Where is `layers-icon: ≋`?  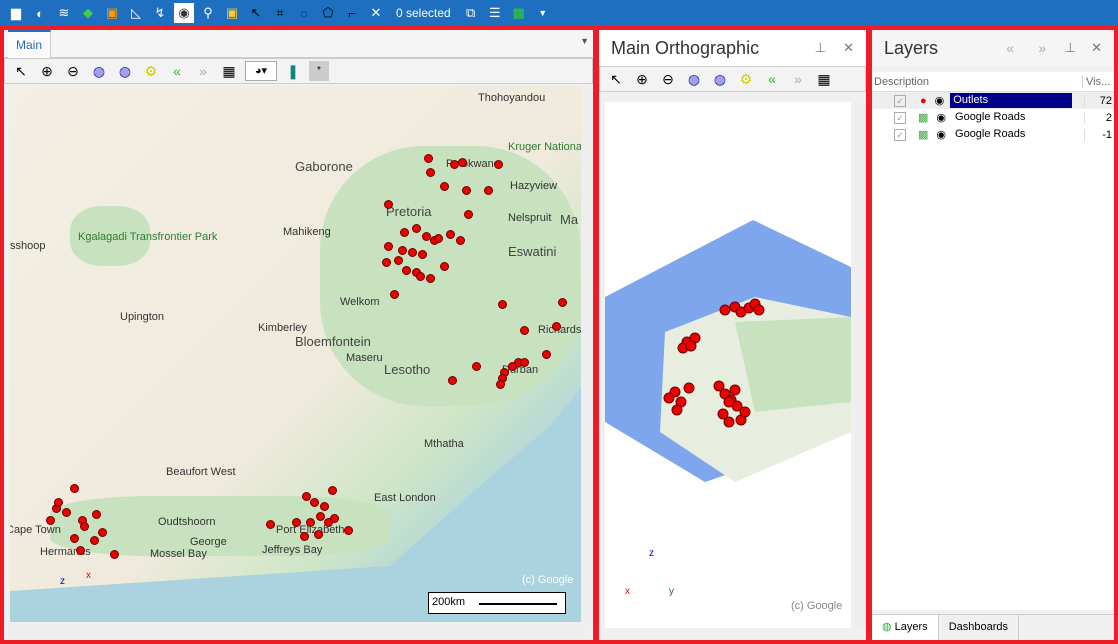 layers-icon: ≋ is located at coordinates (64, 13).